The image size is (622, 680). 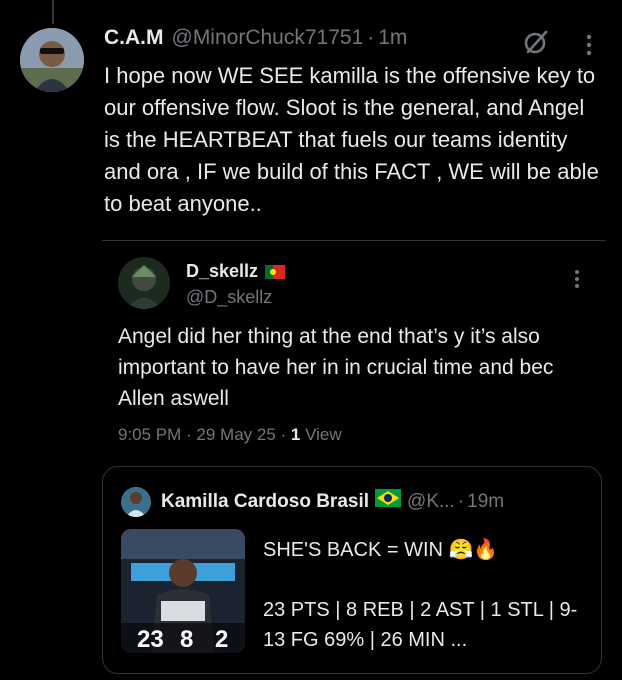 I want to click on tweet-time: 1m, so click(x=392, y=38).